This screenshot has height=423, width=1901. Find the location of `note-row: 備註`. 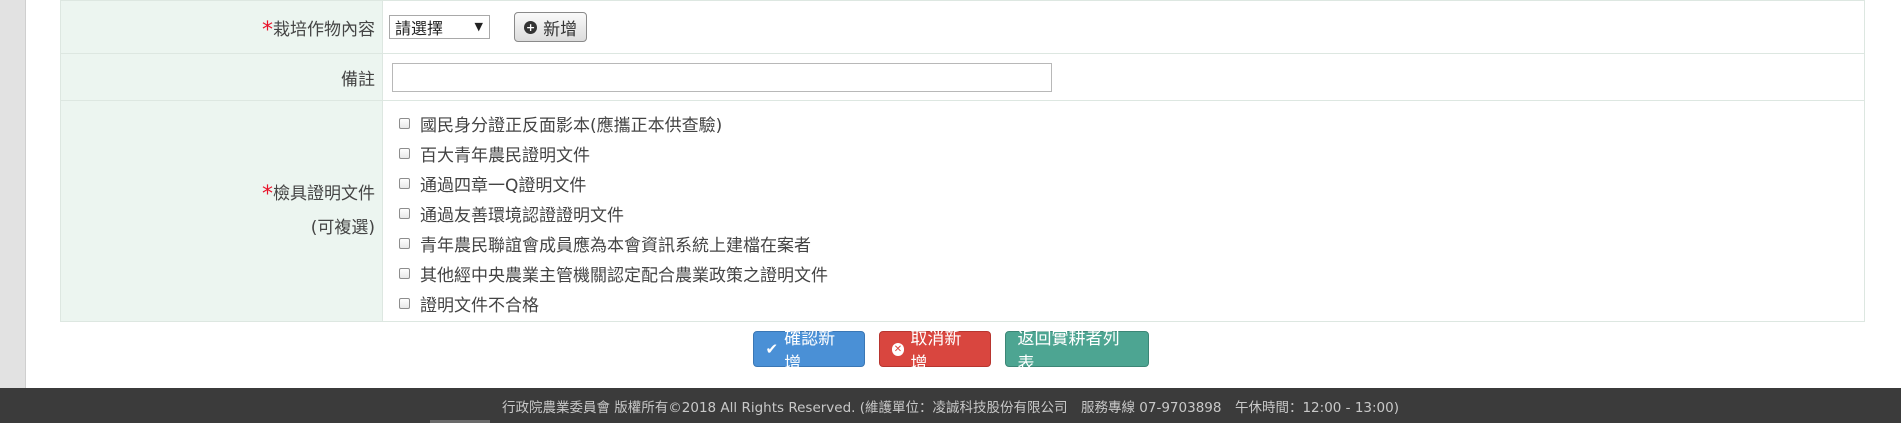

note-row: 備註 is located at coordinates (962, 77).